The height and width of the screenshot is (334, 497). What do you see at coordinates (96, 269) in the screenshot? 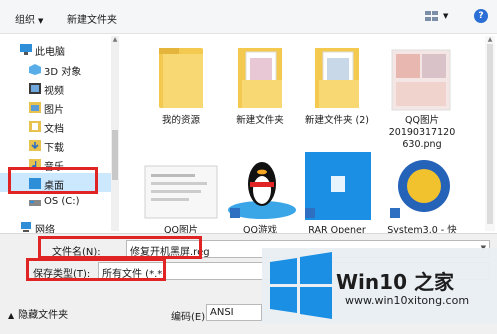
I see `highlight-box-filetype` at bounding box center [96, 269].